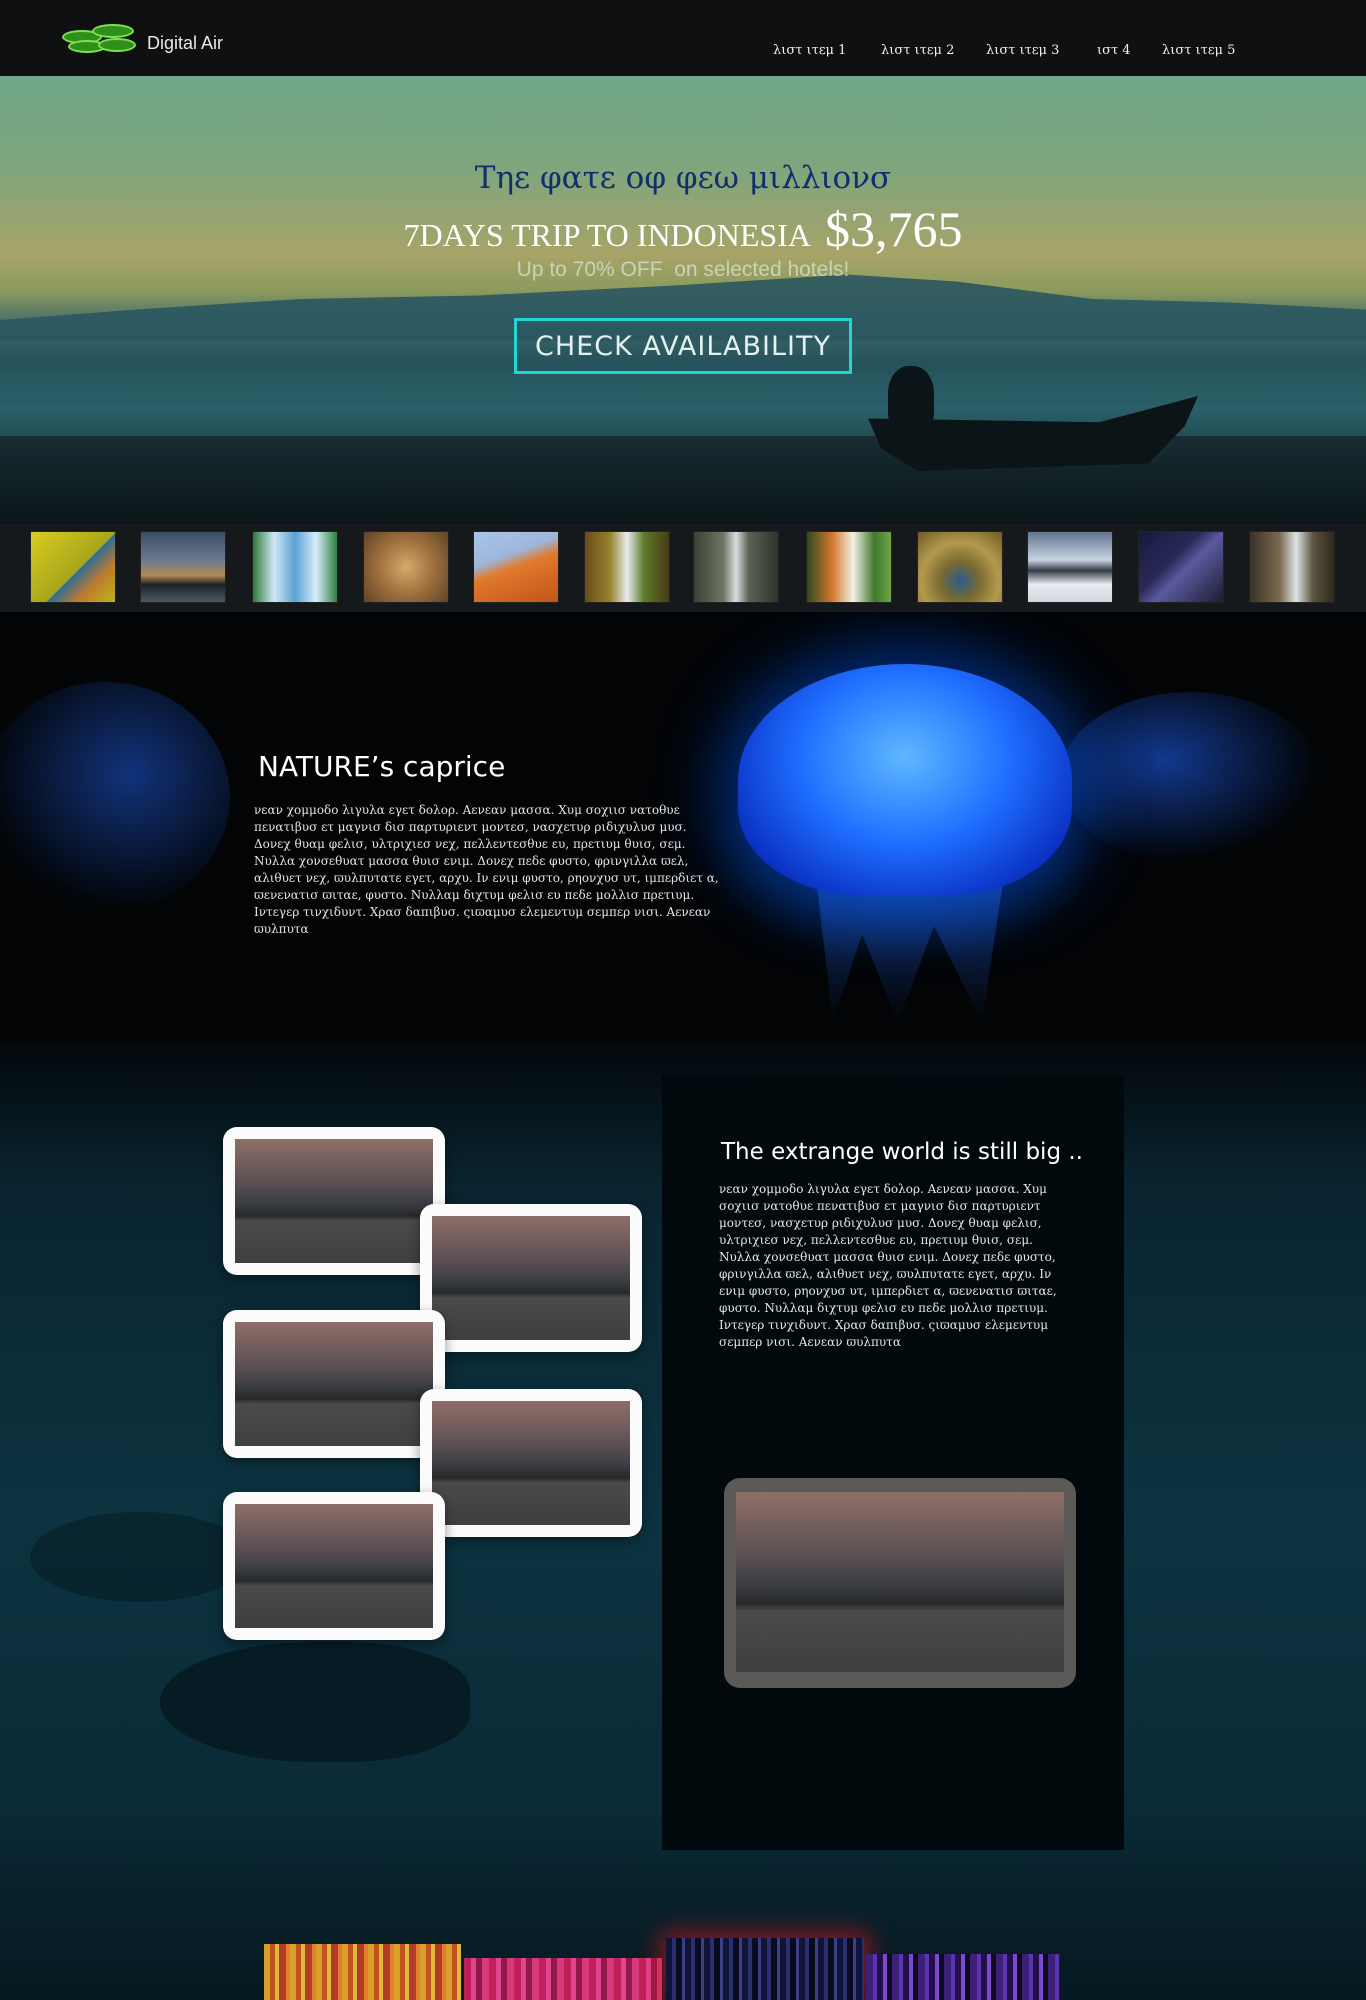 This screenshot has height=2000, width=1366. Describe the element at coordinates (73, 567) in the screenshot. I see `thumb-kingfisher` at that location.